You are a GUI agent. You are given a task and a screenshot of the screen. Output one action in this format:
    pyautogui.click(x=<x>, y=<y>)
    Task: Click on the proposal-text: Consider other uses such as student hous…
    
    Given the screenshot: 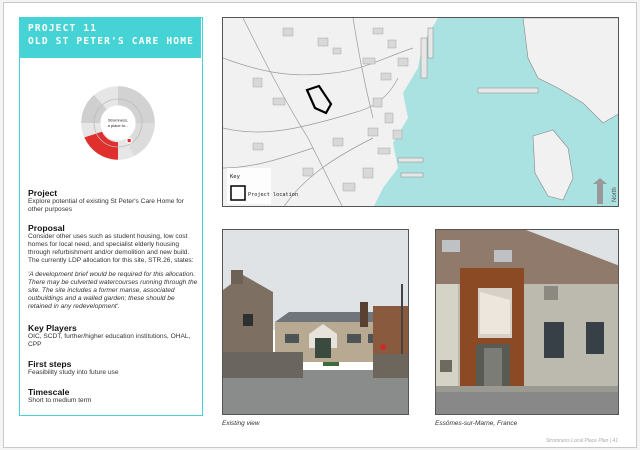 What is the action you would take?
    pyautogui.click(x=111, y=248)
    